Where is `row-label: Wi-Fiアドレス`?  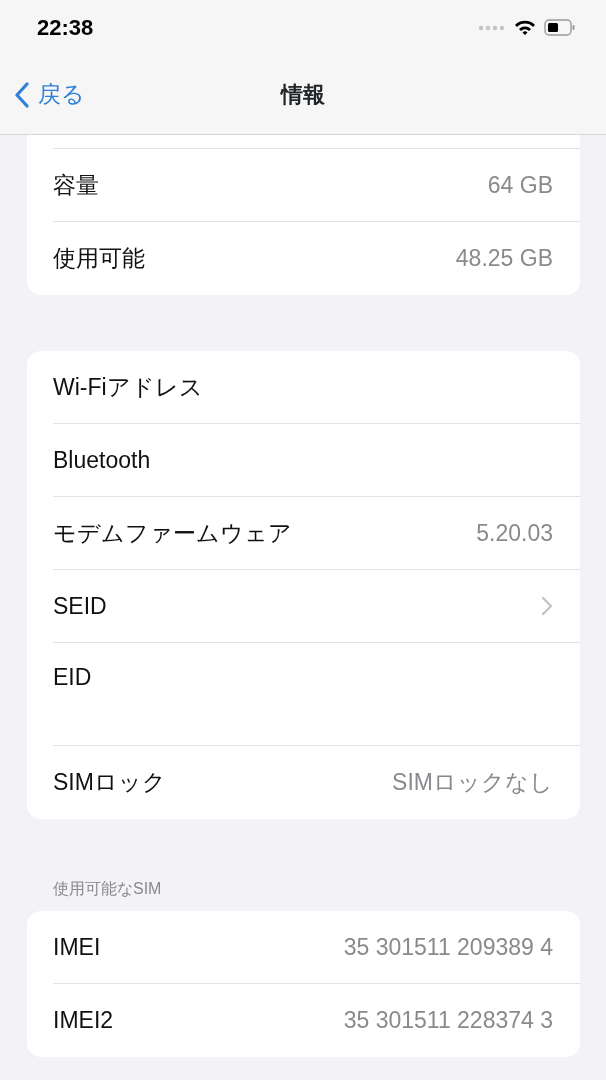 row-label: Wi-Fiアドレス is located at coordinates (128, 387).